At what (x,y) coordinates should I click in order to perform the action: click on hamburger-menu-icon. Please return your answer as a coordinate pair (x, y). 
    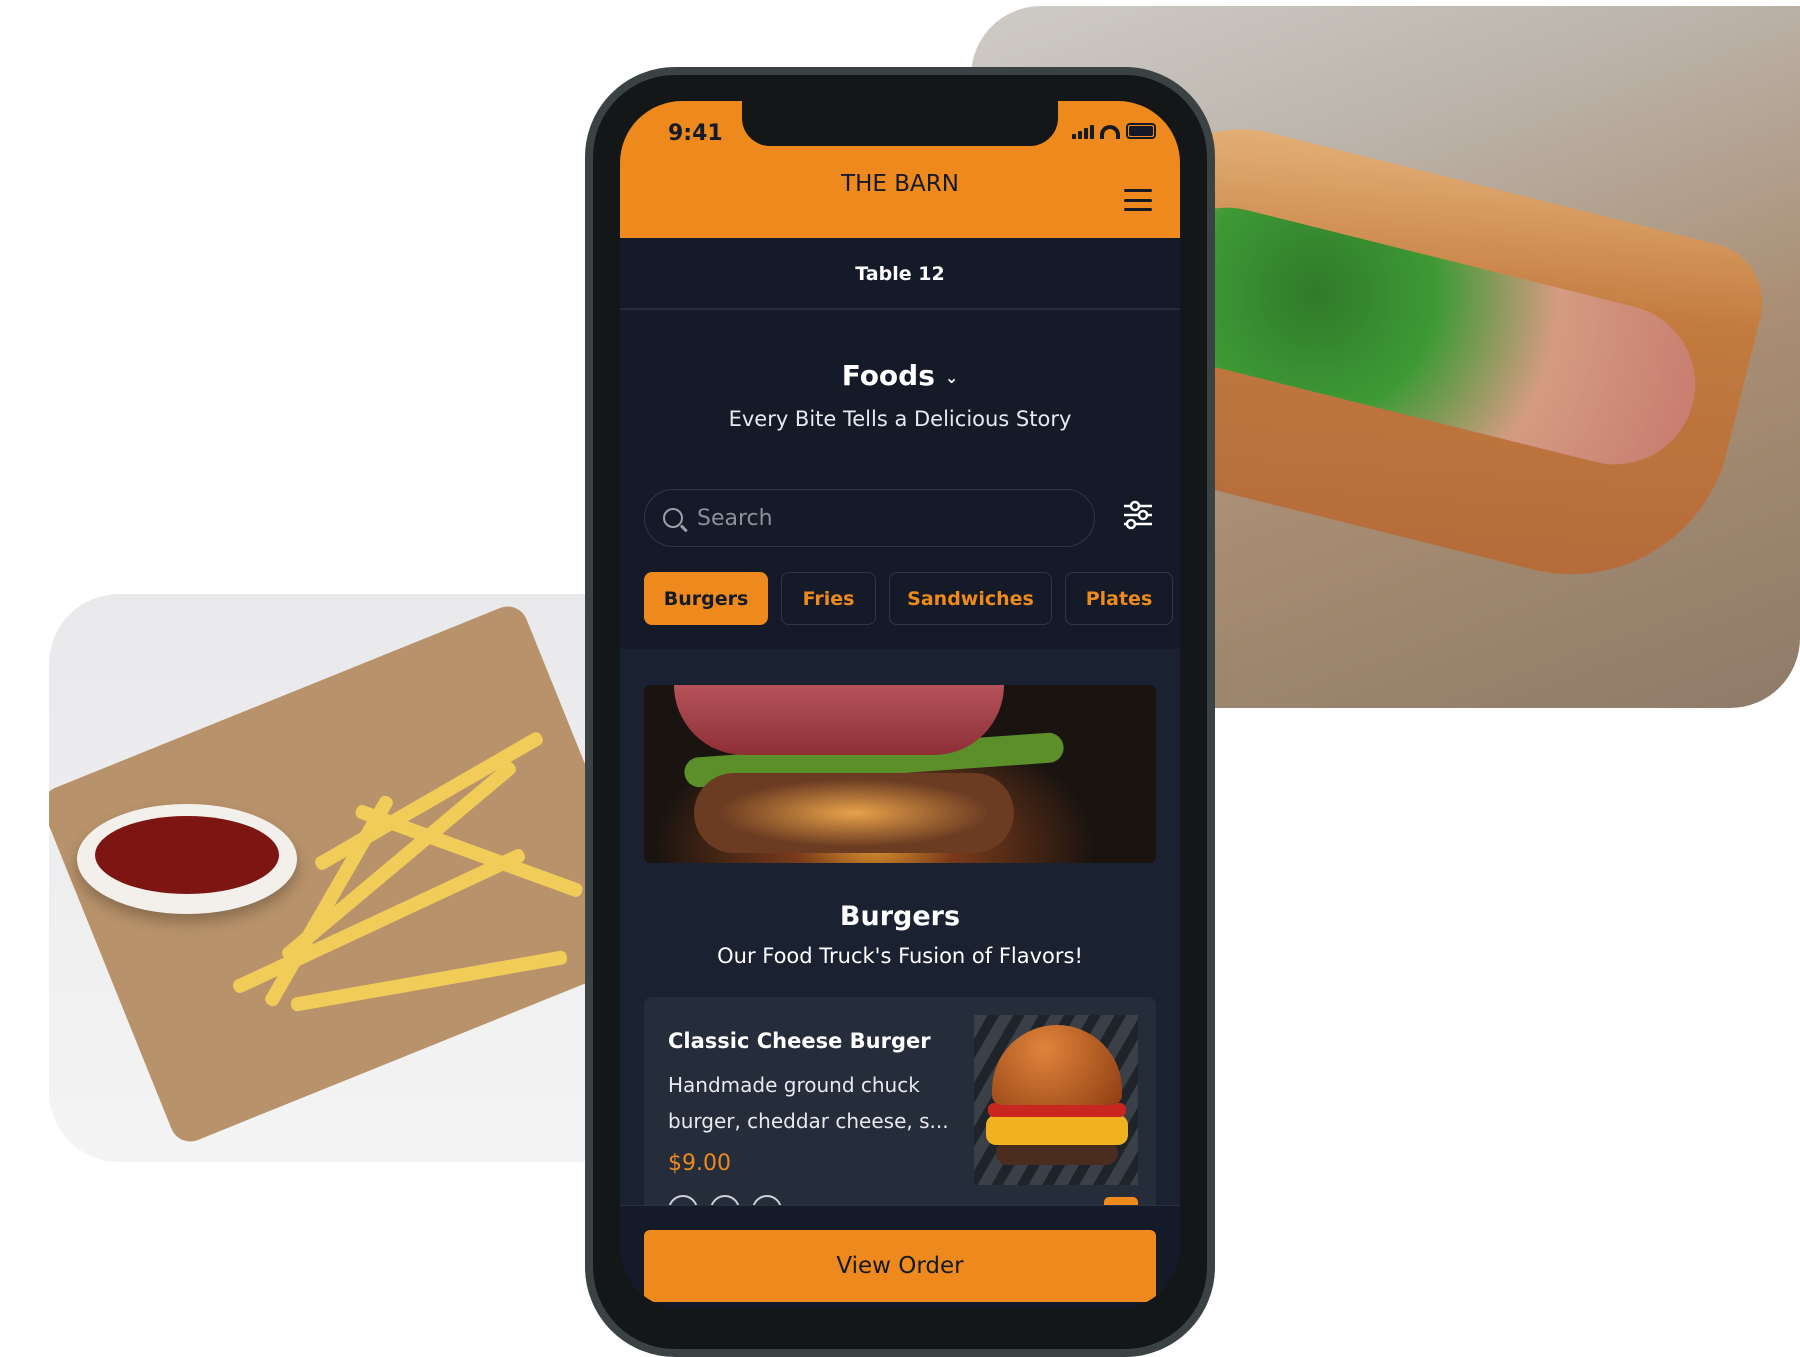
    Looking at the image, I should click on (1138, 200).